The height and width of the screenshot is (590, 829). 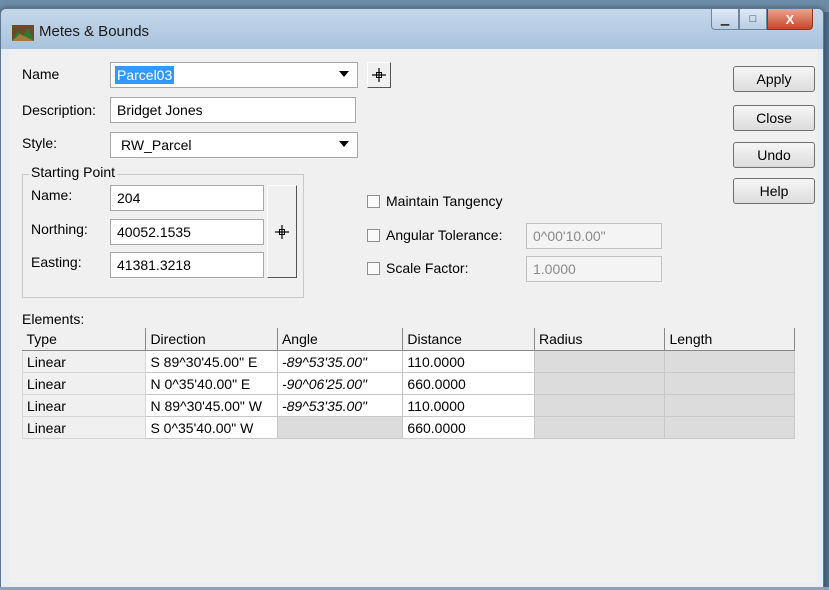 What do you see at coordinates (73, 172) in the screenshot?
I see `starting-point-title: Starting Point` at bounding box center [73, 172].